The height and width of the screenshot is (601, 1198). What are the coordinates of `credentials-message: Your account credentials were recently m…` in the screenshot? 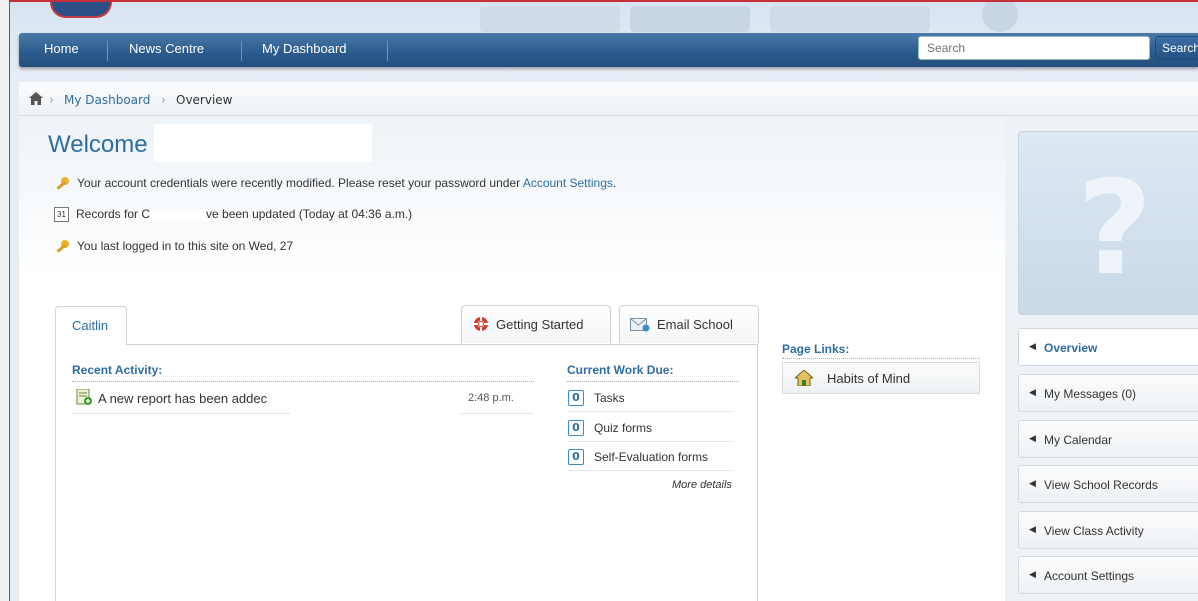 It's located at (335, 184).